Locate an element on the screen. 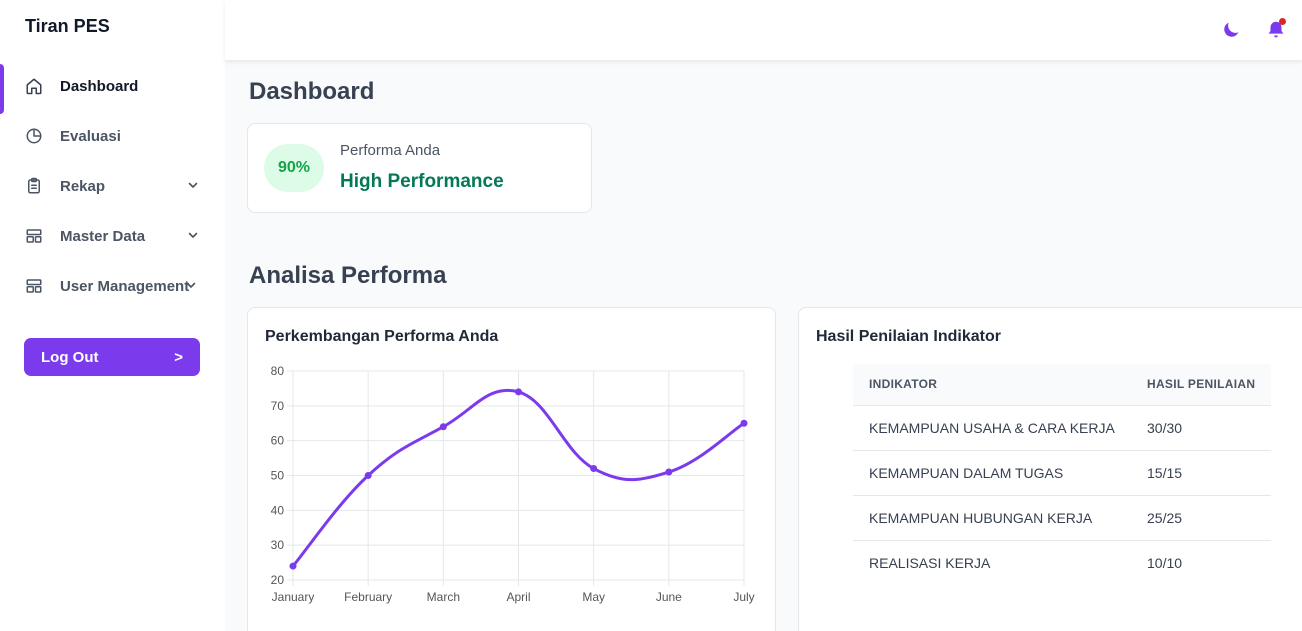 This screenshot has height=631, width=1302. column-header: INDIKATOR is located at coordinates (992, 385).